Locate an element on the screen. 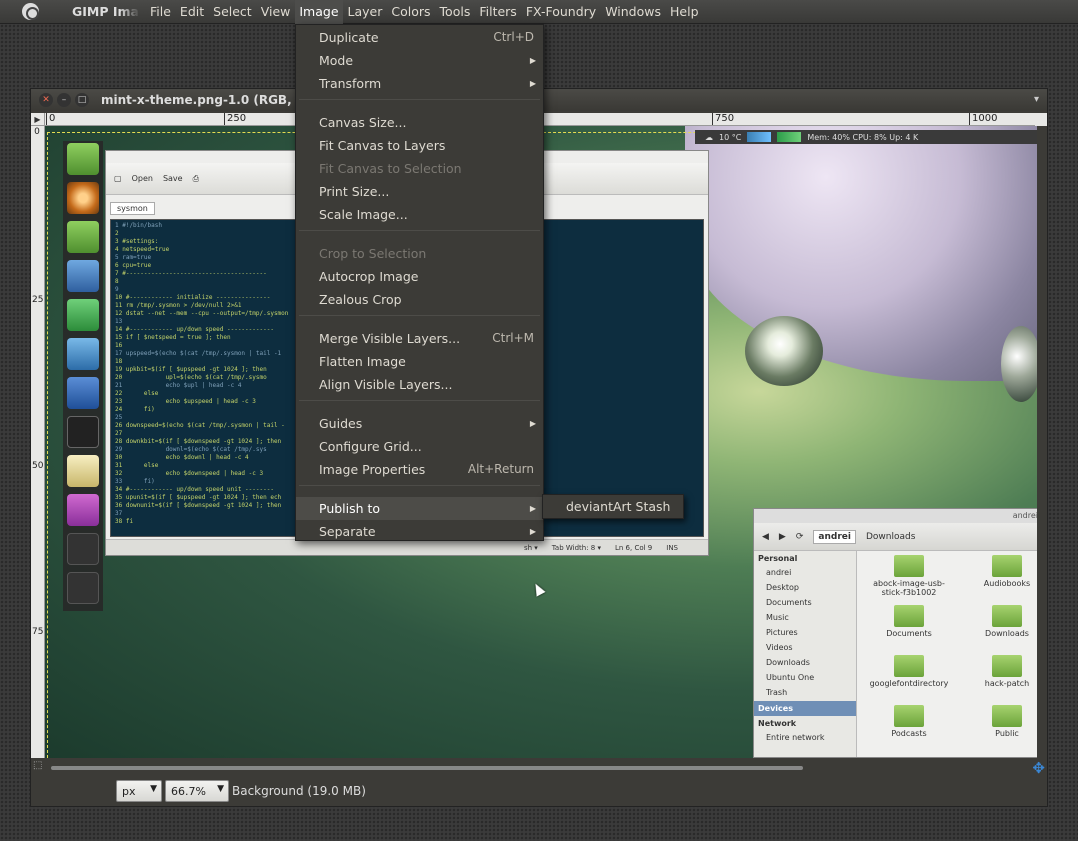  menu-image: Image is located at coordinates (319, 12).